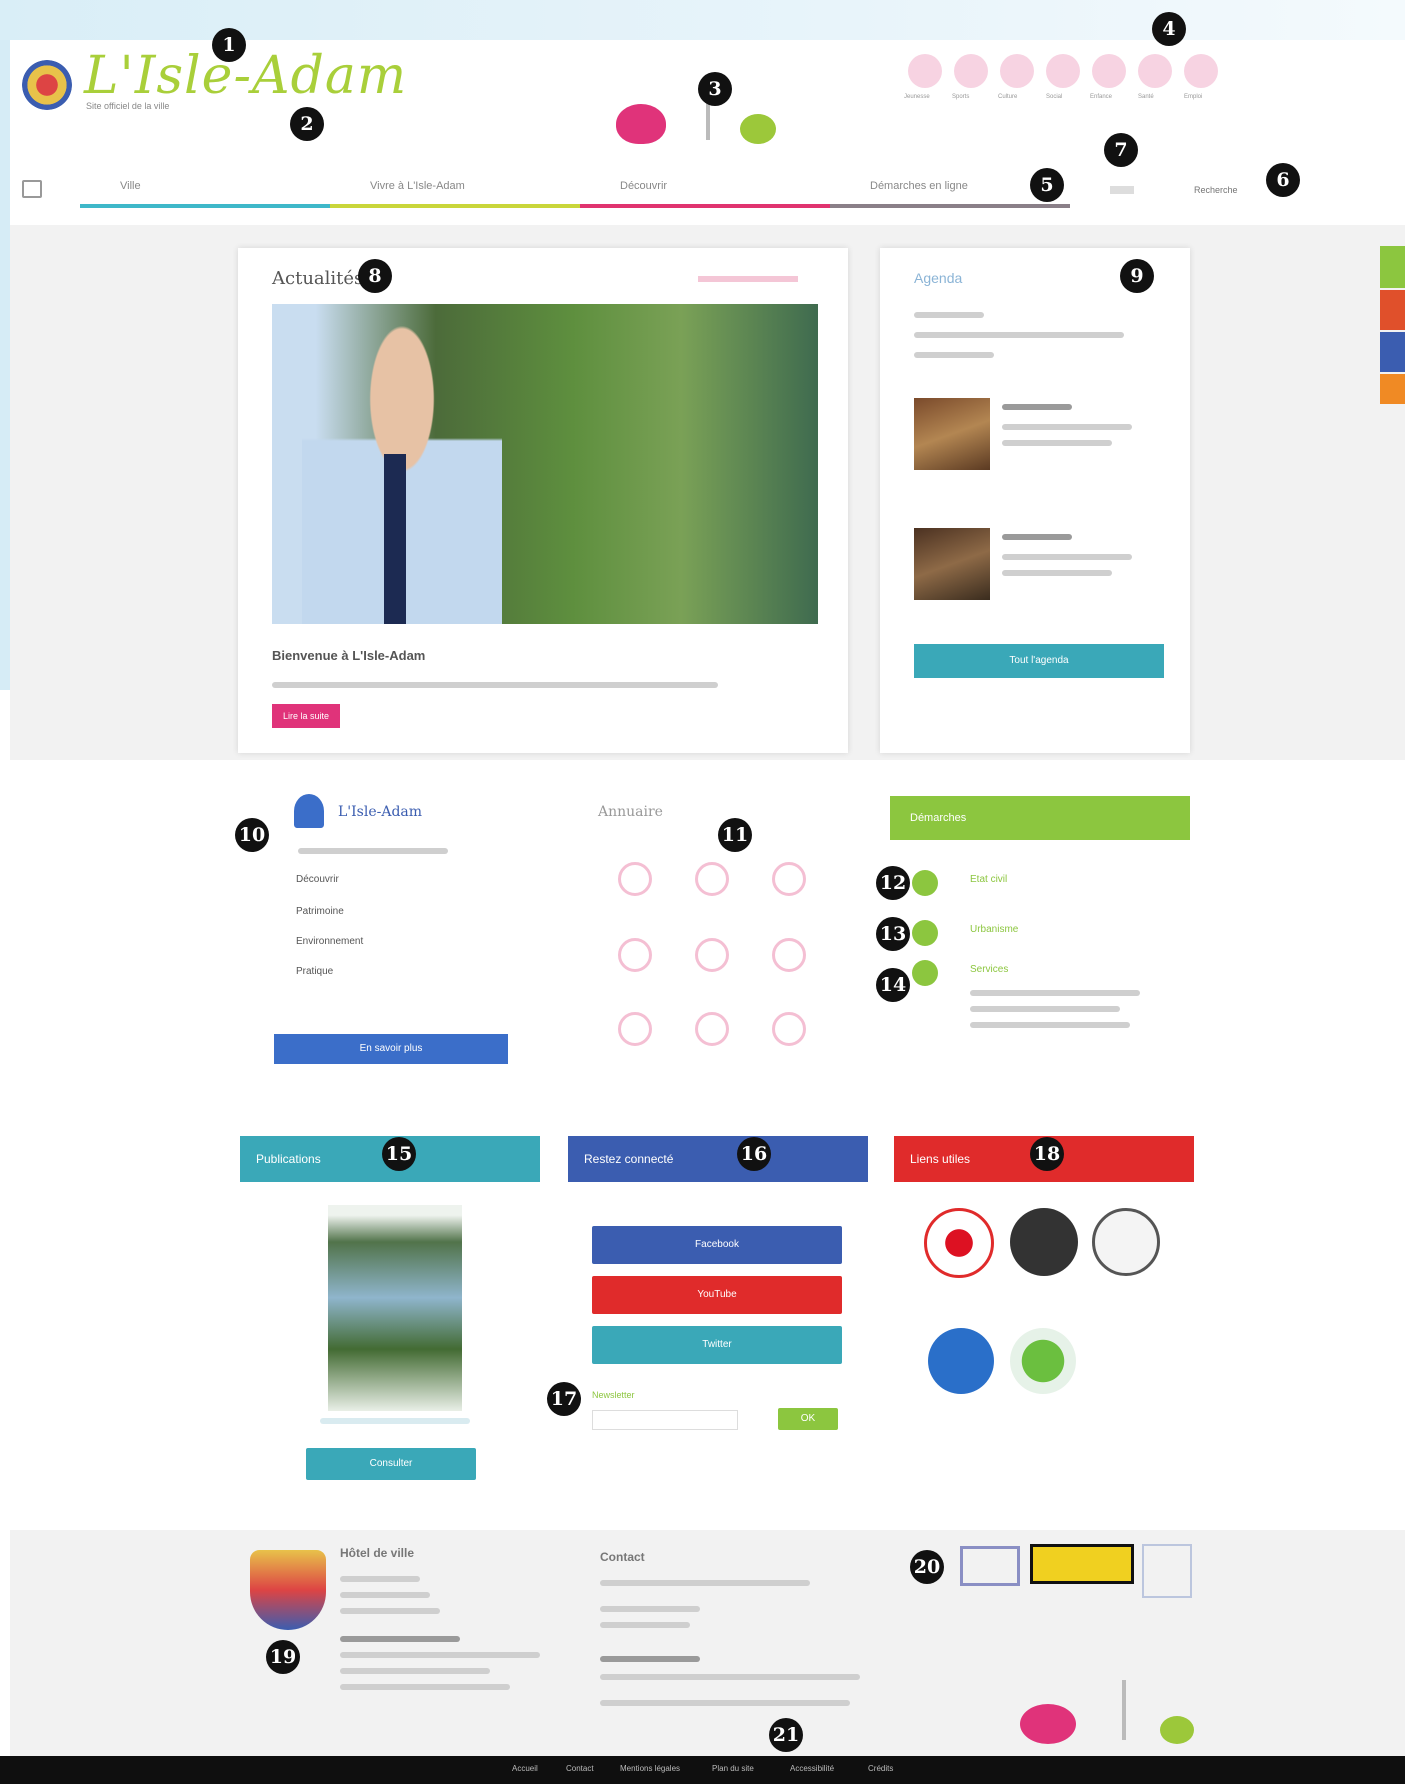 The width and height of the screenshot is (1405, 1784). What do you see at coordinates (717, 1245) in the screenshot?
I see `facebook-button: Facebook` at bounding box center [717, 1245].